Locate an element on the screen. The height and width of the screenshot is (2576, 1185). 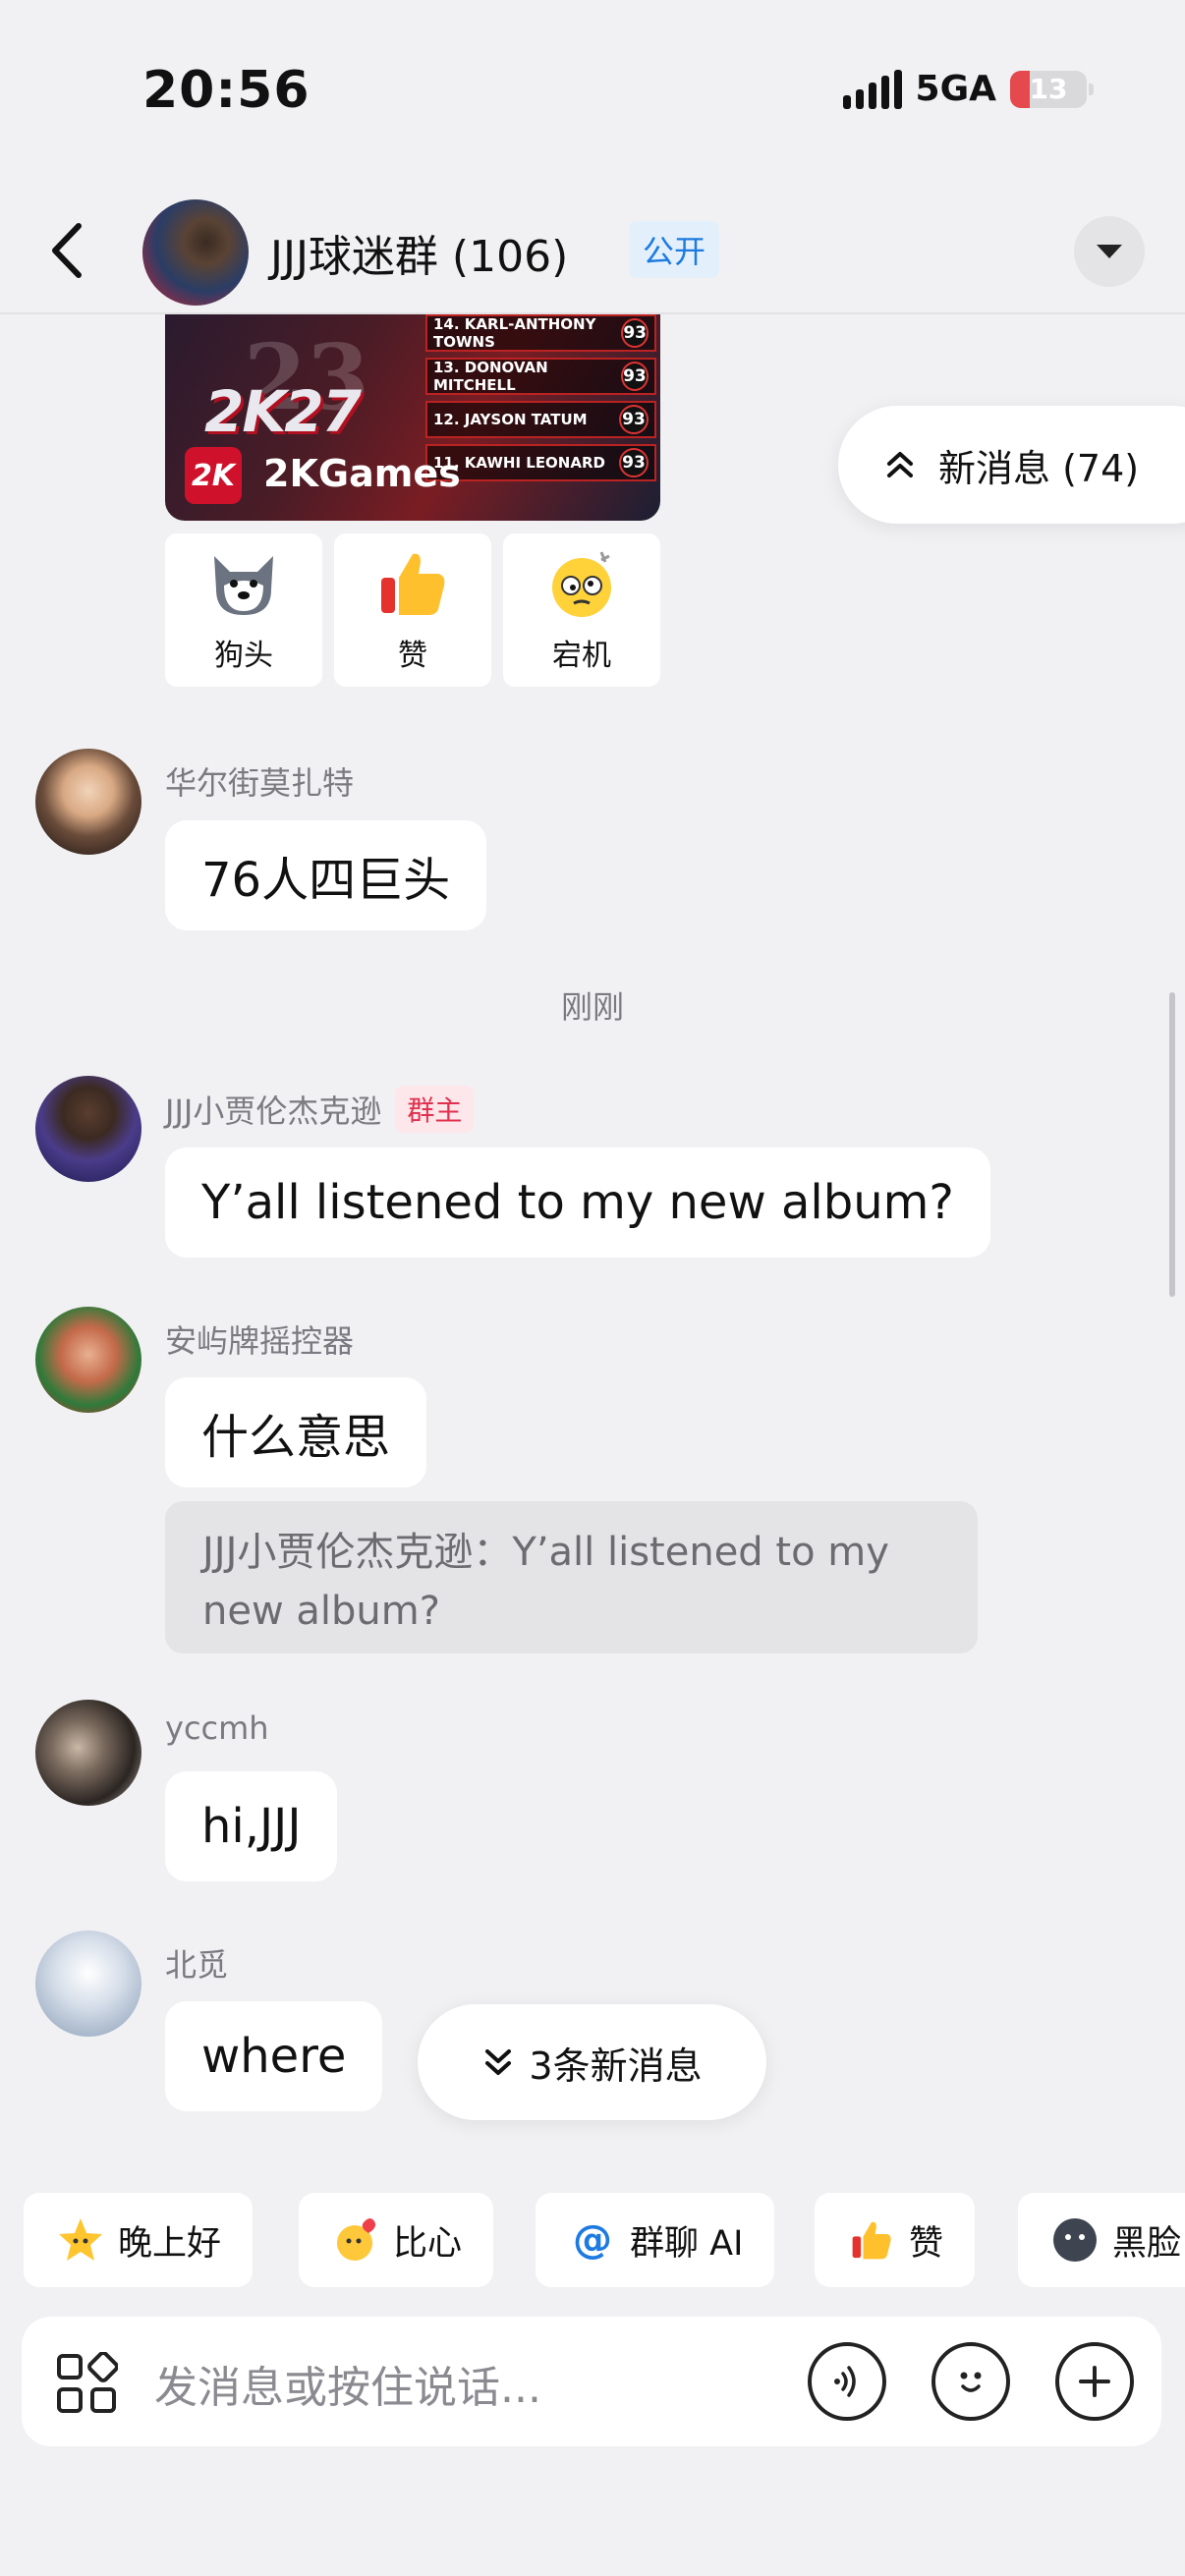
quick-reply-chip: 赞 is located at coordinates (896, 2240).